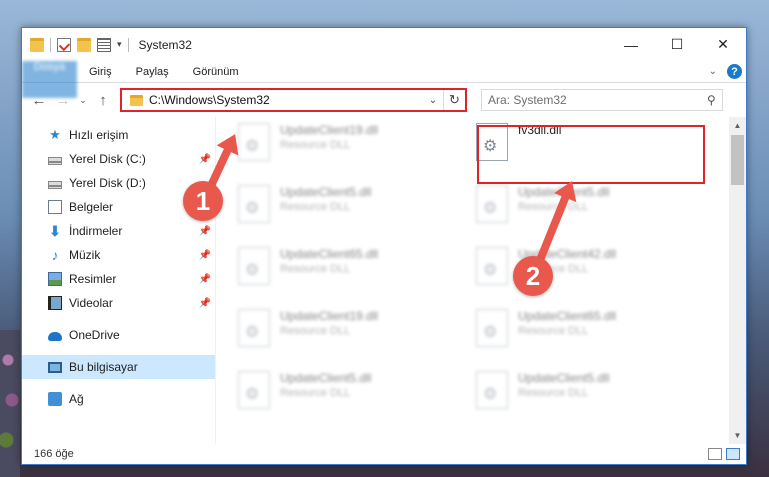 The height and width of the screenshot is (477, 769). What do you see at coordinates (118, 303) in the screenshot?
I see `sidebar-item-videos: Videolar 📌` at bounding box center [118, 303].